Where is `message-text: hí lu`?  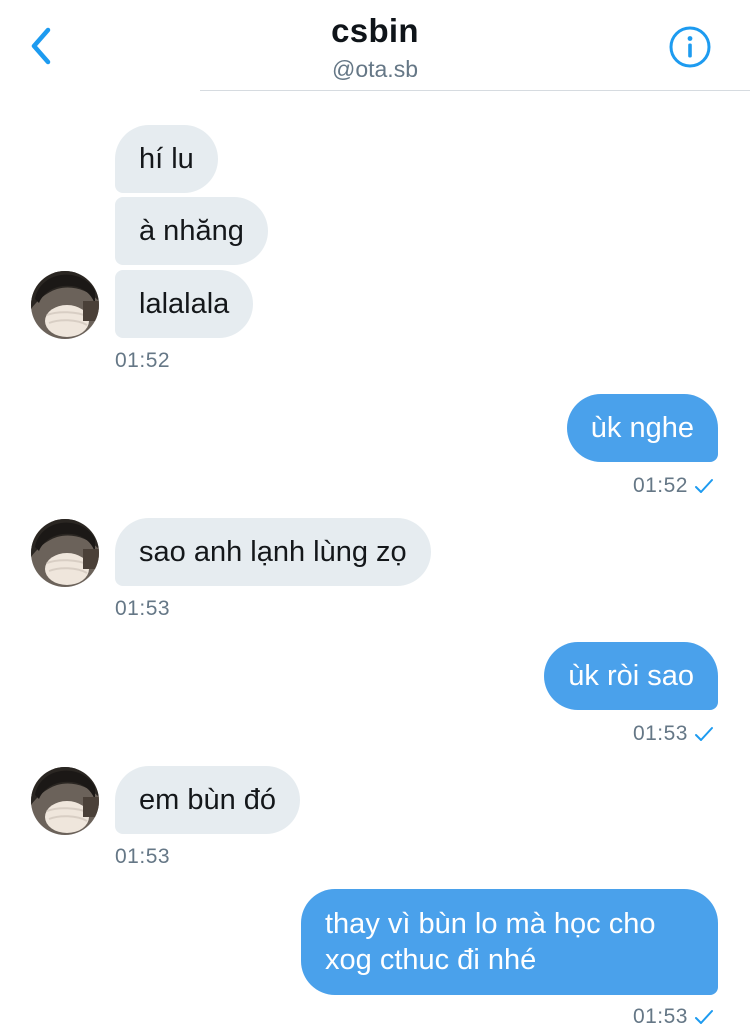
message-text: hí lu is located at coordinates (166, 159).